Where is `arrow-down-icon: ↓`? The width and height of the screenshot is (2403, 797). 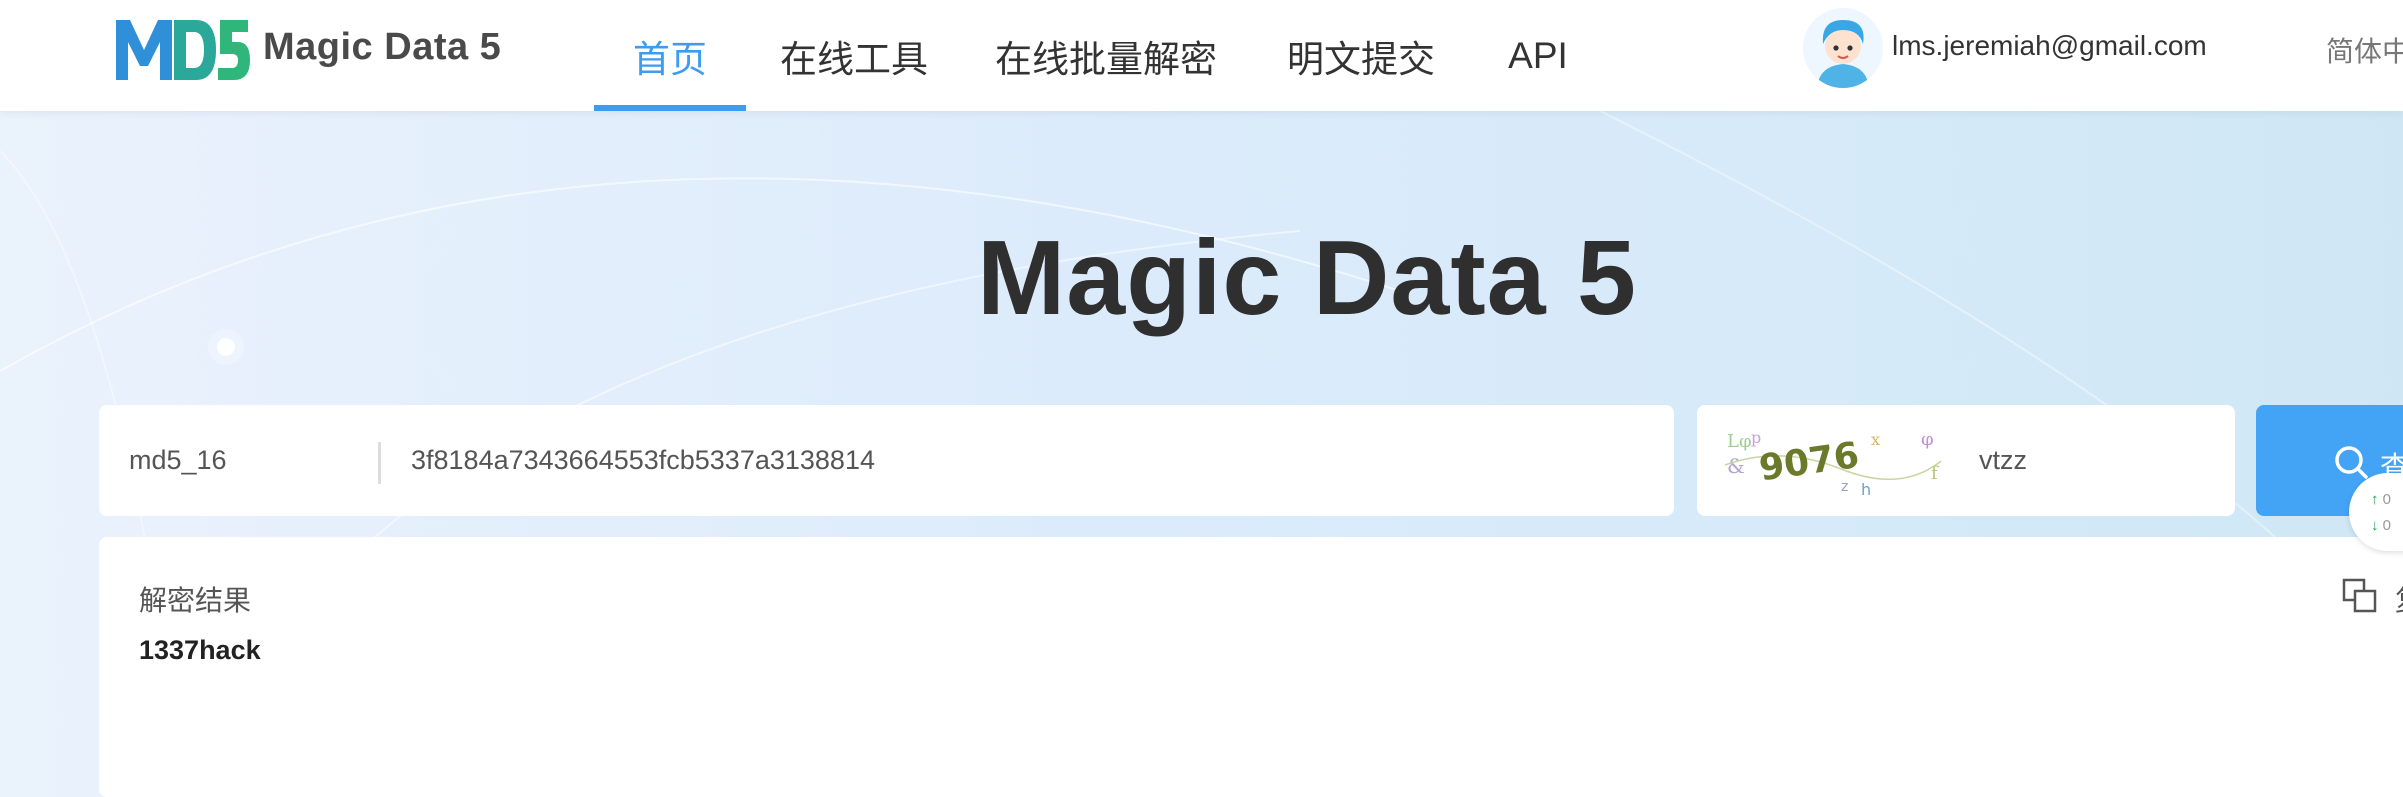 arrow-down-icon: ↓ is located at coordinates (2375, 525).